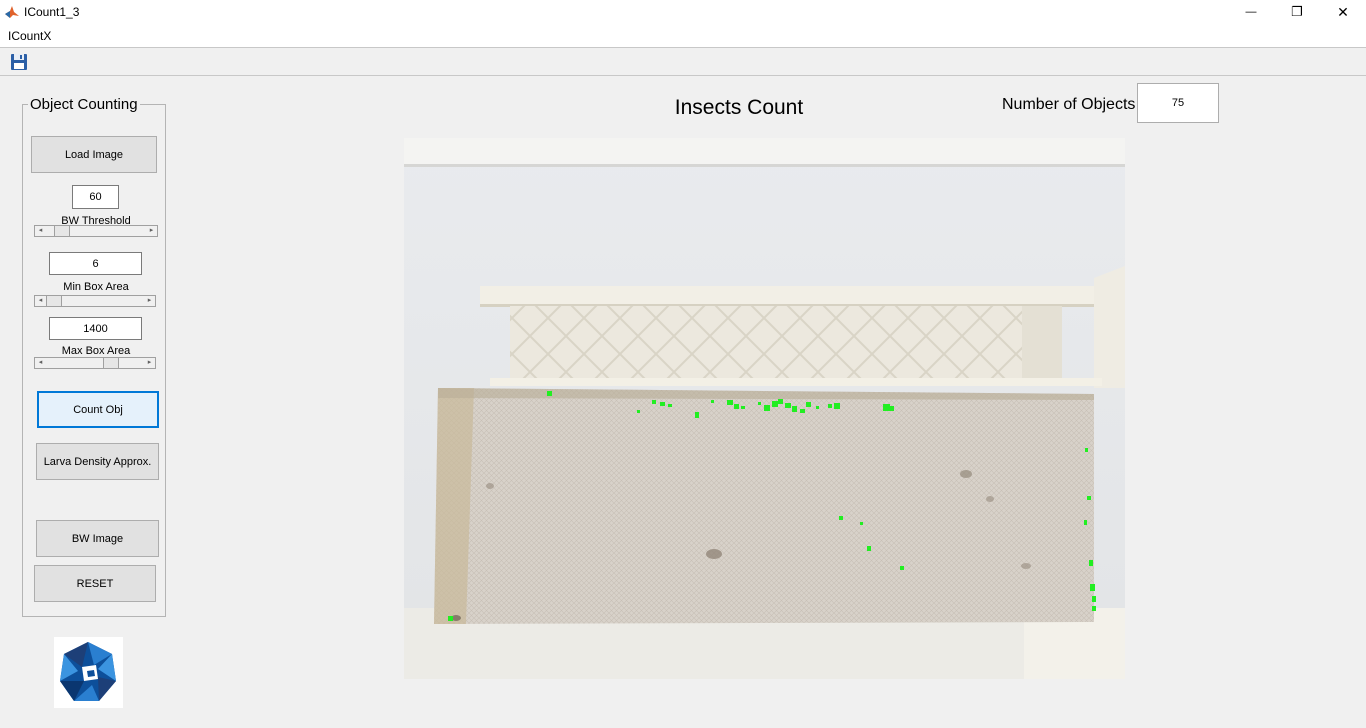  I want to click on axes-title: Insects Count, so click(739, 107).